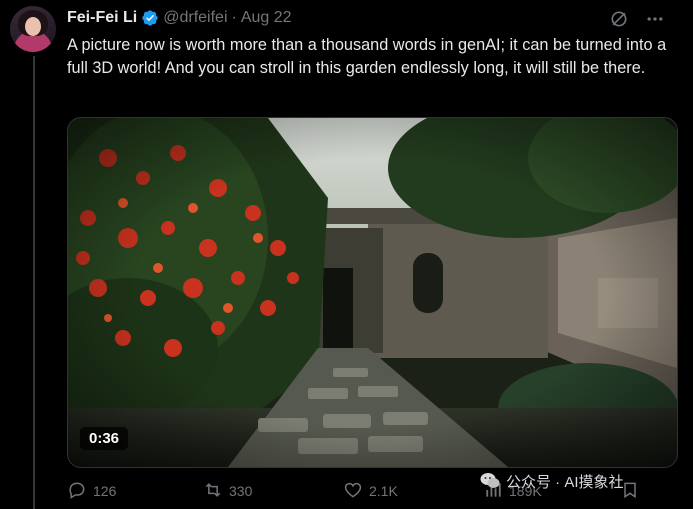  I want to click on verified-badge-icon, so click(150, 18).